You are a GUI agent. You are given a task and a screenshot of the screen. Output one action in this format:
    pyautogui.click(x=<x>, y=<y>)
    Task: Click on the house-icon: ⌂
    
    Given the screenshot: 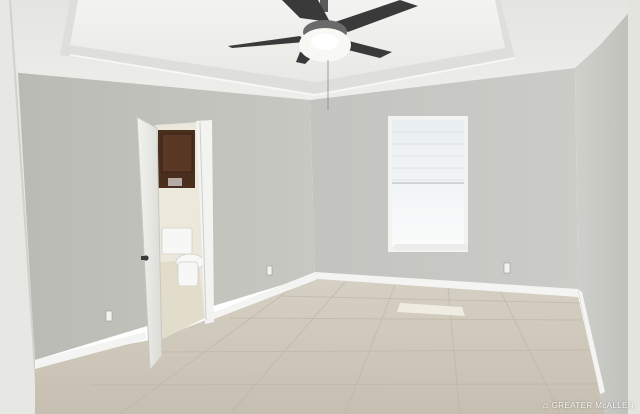 What is the action you would take?
    pyautogui.click(x=545, y=405)
    